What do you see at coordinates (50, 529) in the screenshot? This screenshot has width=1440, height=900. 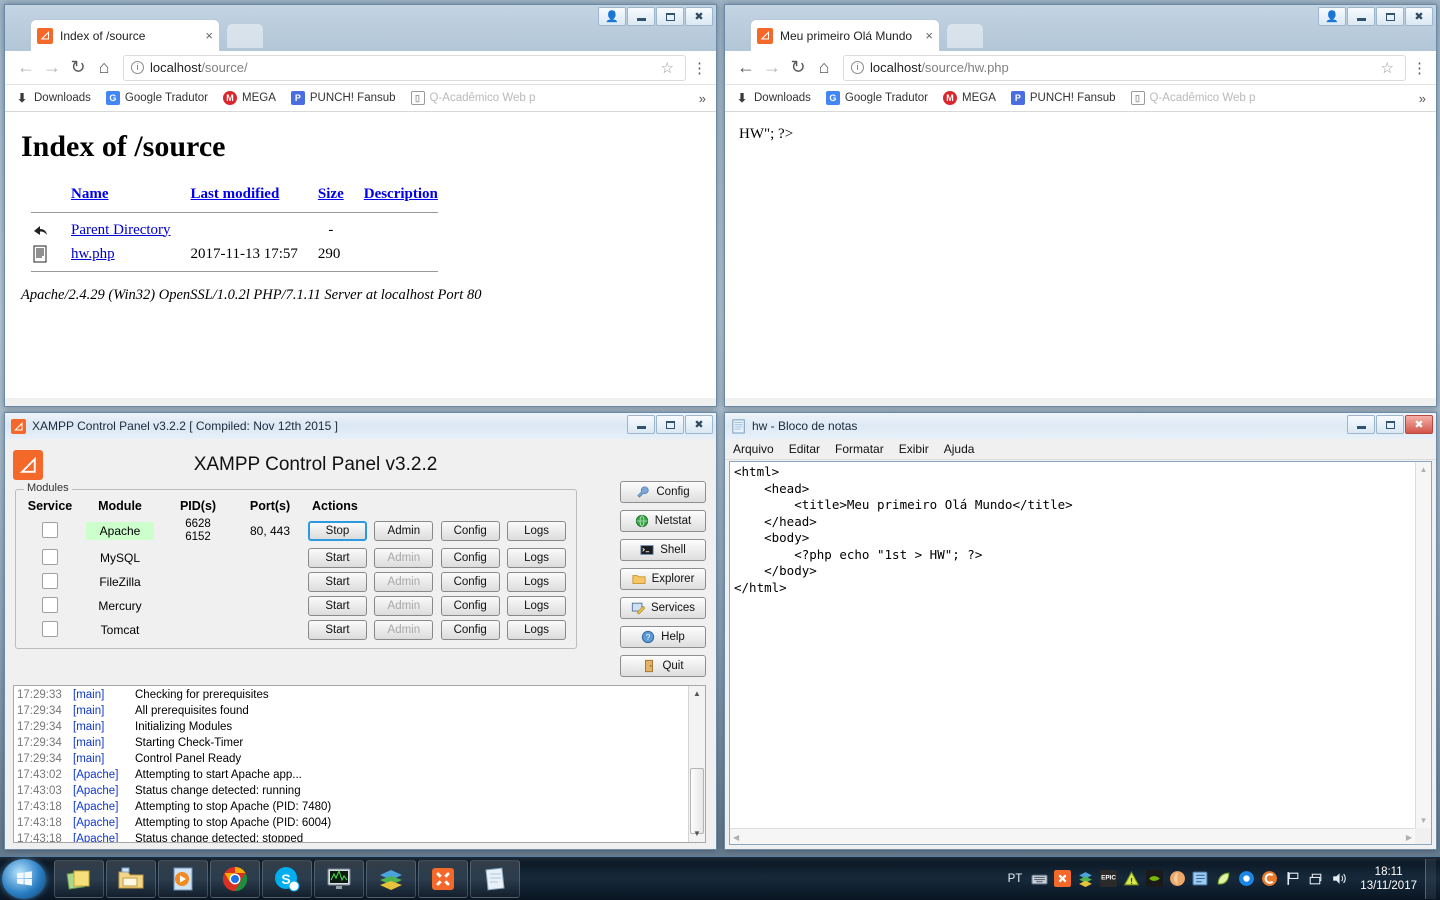 I see `service-checkbox-apache` at bounding box center [50, 529].